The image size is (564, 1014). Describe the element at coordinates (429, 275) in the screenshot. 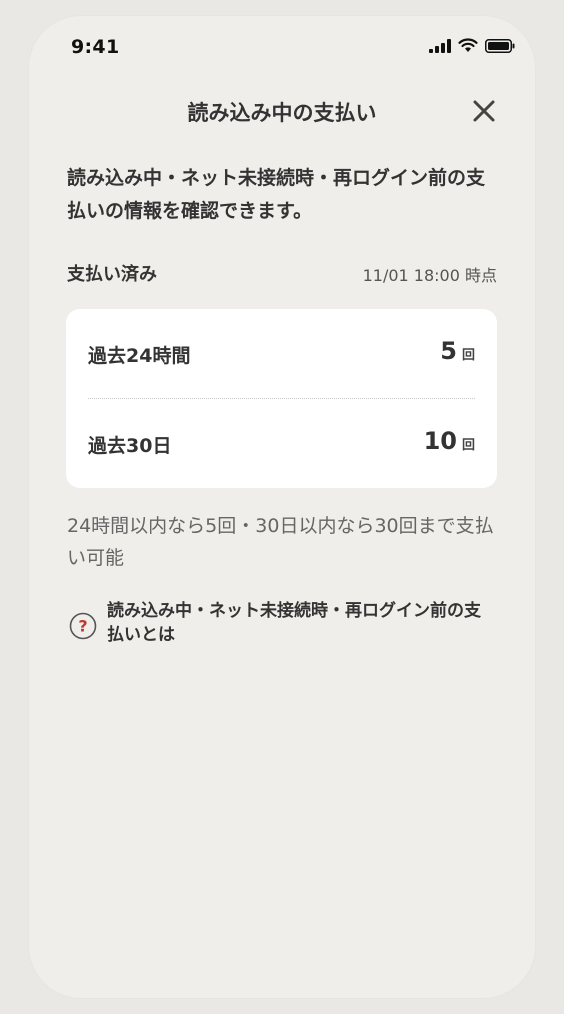

I see `as-of-timestamp: 11/01 18:00 時点` at that location.